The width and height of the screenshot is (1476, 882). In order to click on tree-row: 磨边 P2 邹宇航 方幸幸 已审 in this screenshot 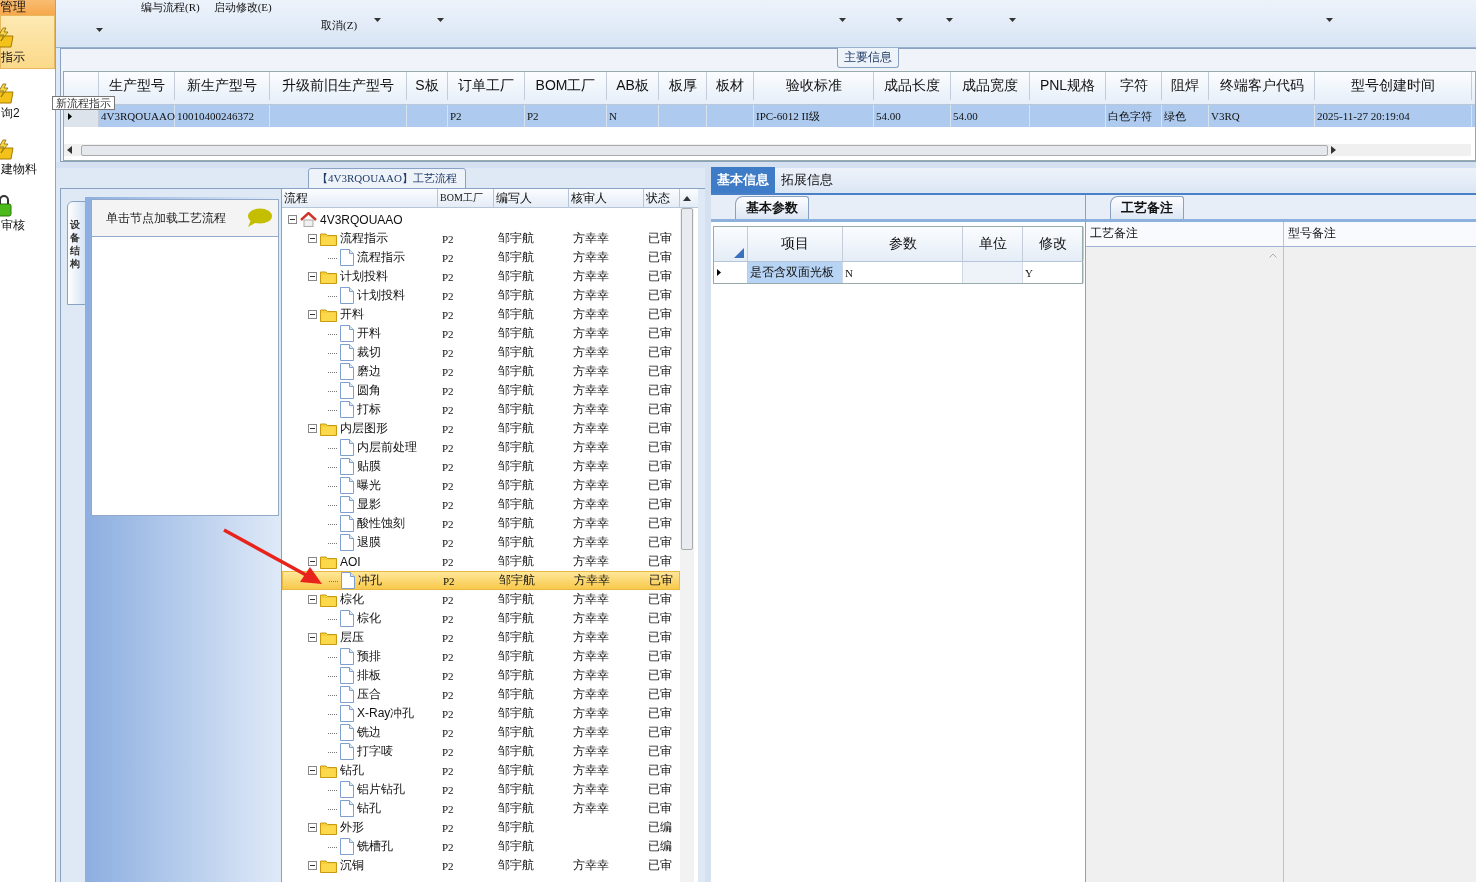, I will do `click(481, 371)`.